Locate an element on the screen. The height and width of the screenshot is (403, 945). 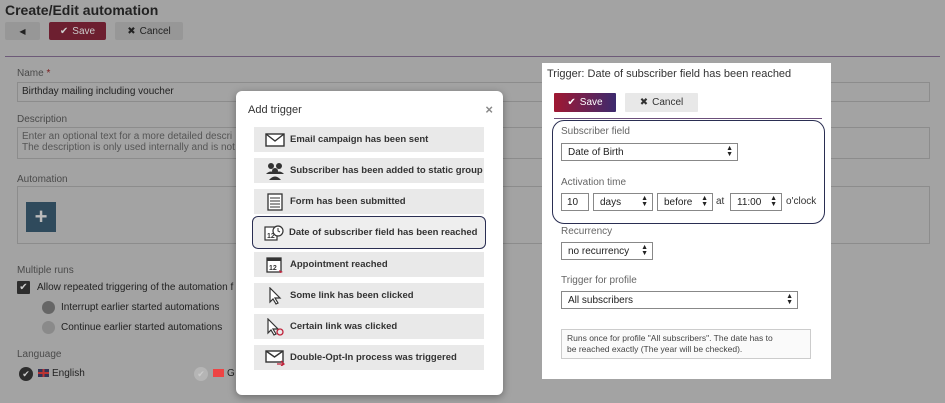
select-value: days is located at coordinates (611, 202).